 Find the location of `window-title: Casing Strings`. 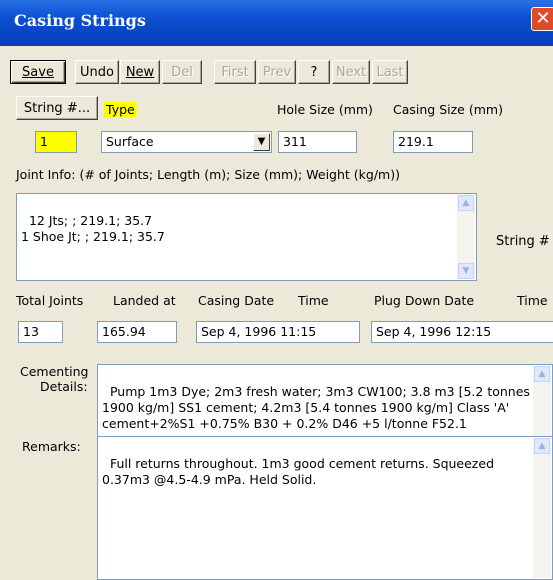

window-title: Casing Strings is located at coordinates (80, 20).